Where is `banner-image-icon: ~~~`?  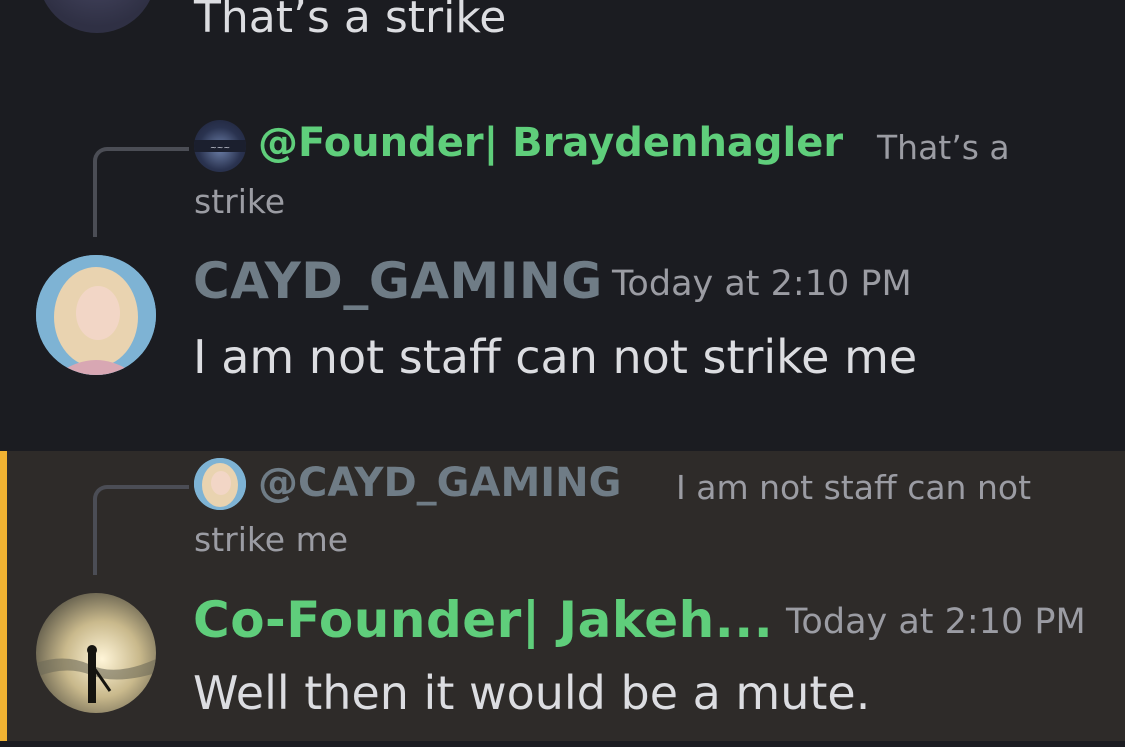 banner-image-icon: ~~~ is located at coordinates (220, 146).